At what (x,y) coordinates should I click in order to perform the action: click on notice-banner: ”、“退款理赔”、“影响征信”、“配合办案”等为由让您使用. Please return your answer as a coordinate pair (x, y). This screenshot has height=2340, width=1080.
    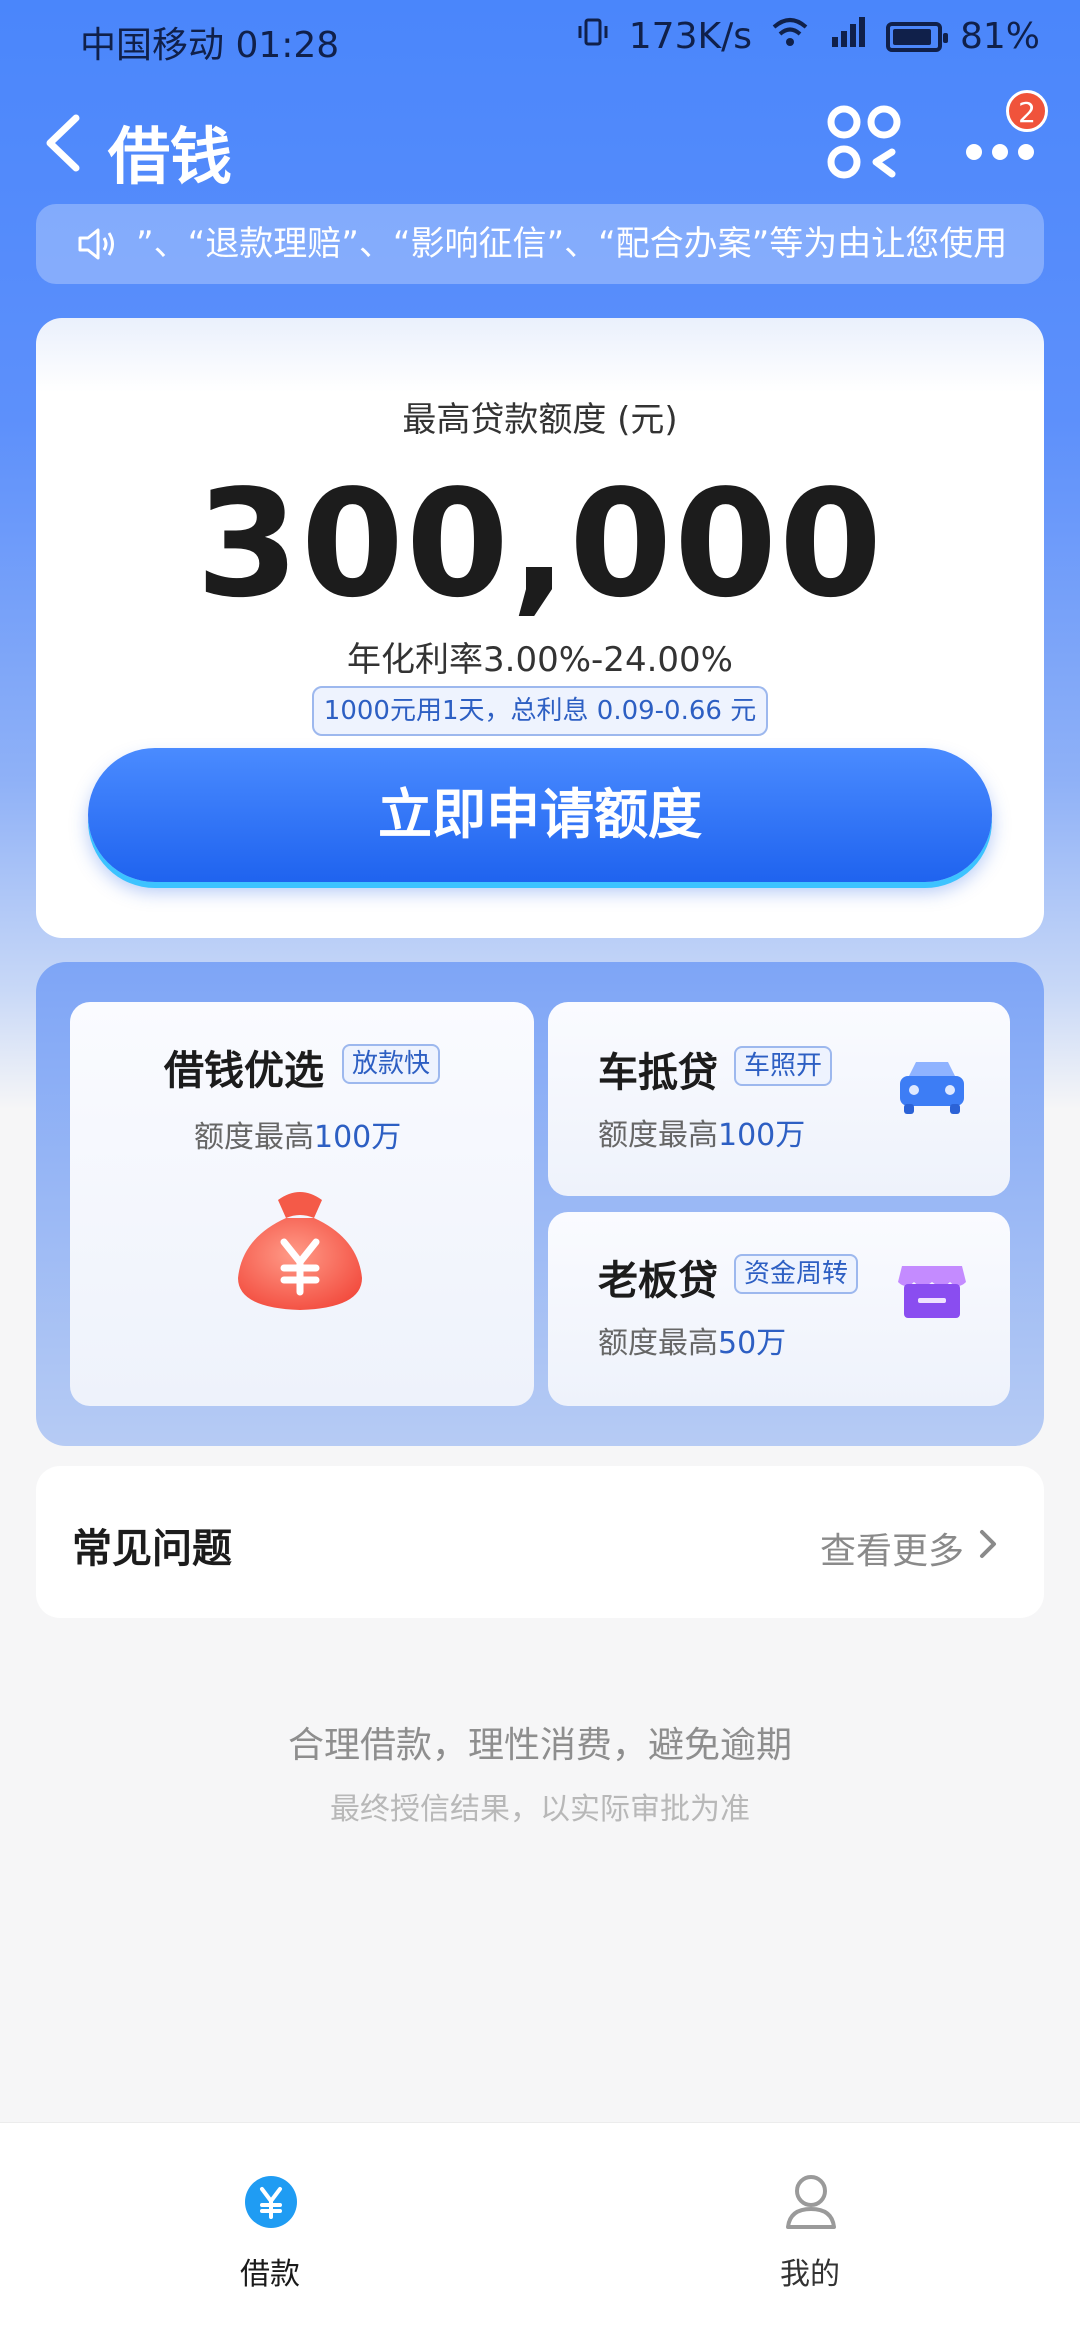
    Looking at the image, I should click on (540, 244).